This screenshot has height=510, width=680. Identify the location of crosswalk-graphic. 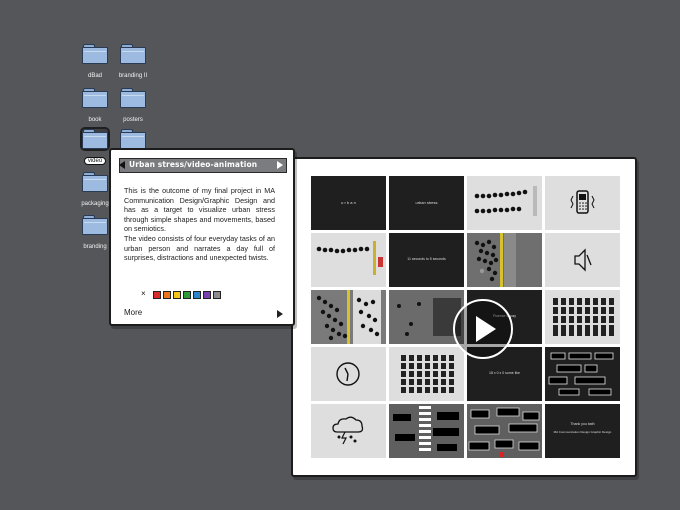
(426, 431).